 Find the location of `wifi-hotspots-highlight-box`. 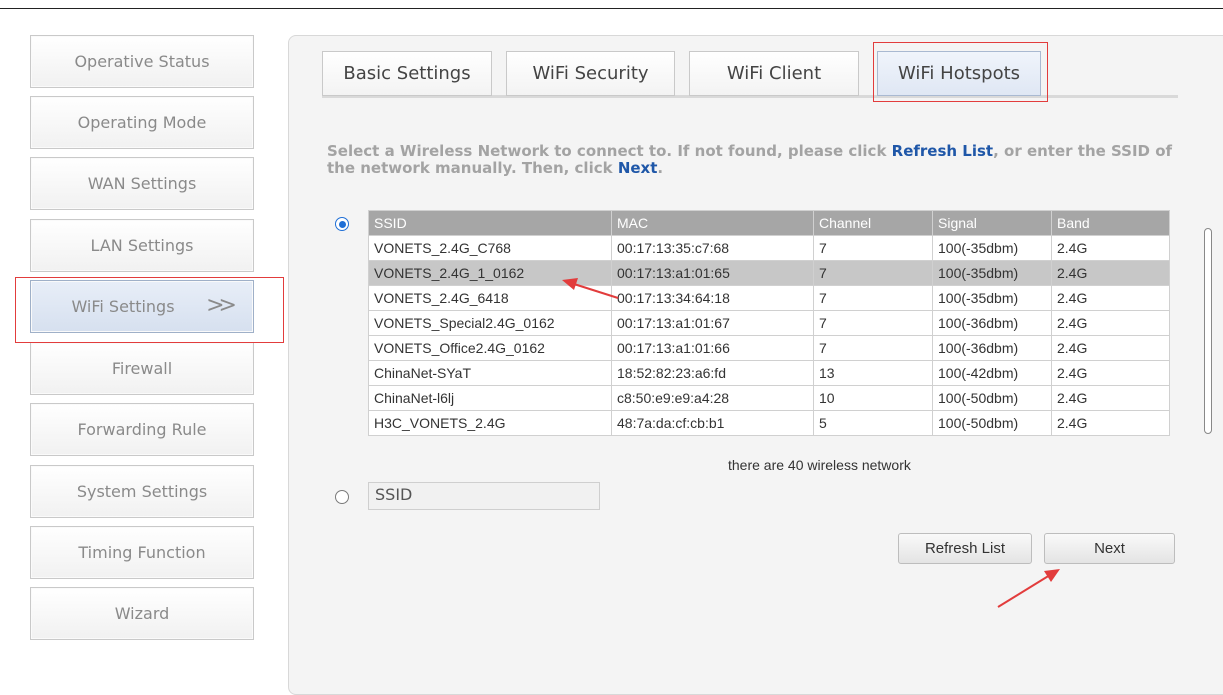

wifi-hotspots-highlight-box is located at coordinates (960, 72).